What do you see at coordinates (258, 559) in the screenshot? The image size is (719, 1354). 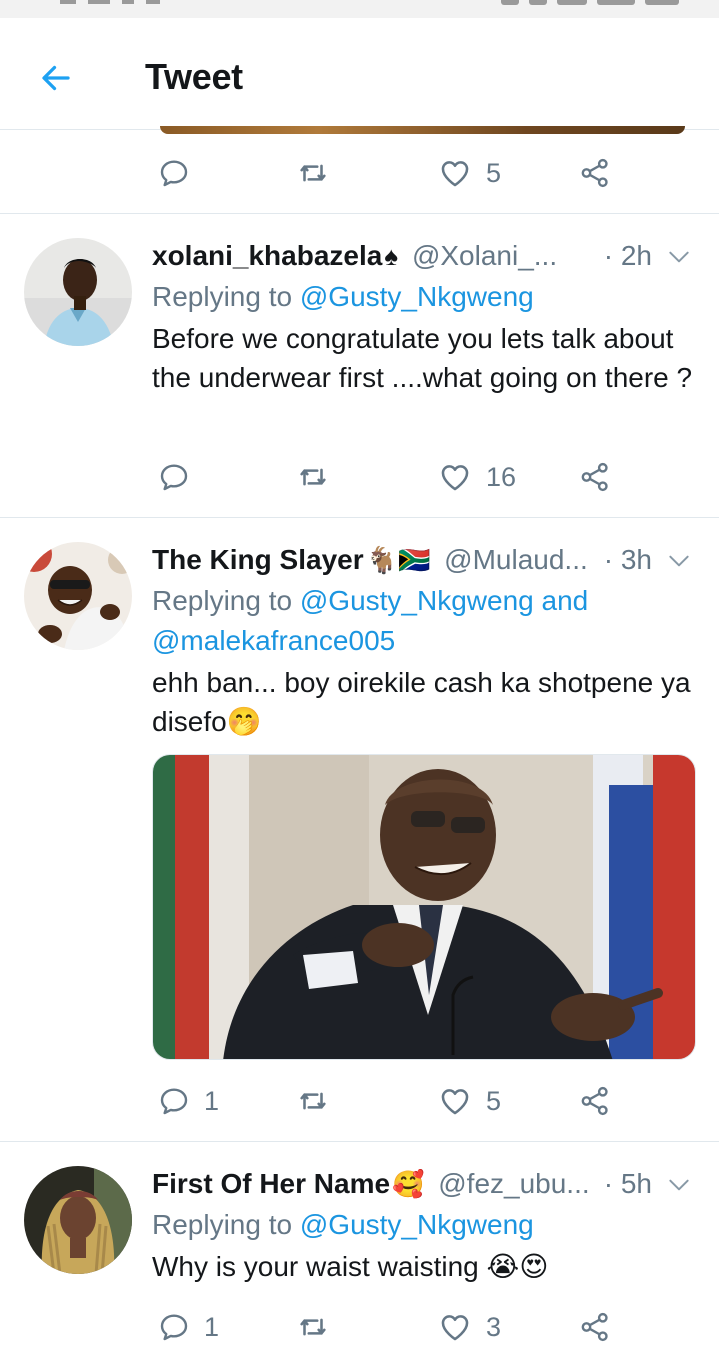 I see `display-name: The King Slayer` at bounding box center [258, 559].